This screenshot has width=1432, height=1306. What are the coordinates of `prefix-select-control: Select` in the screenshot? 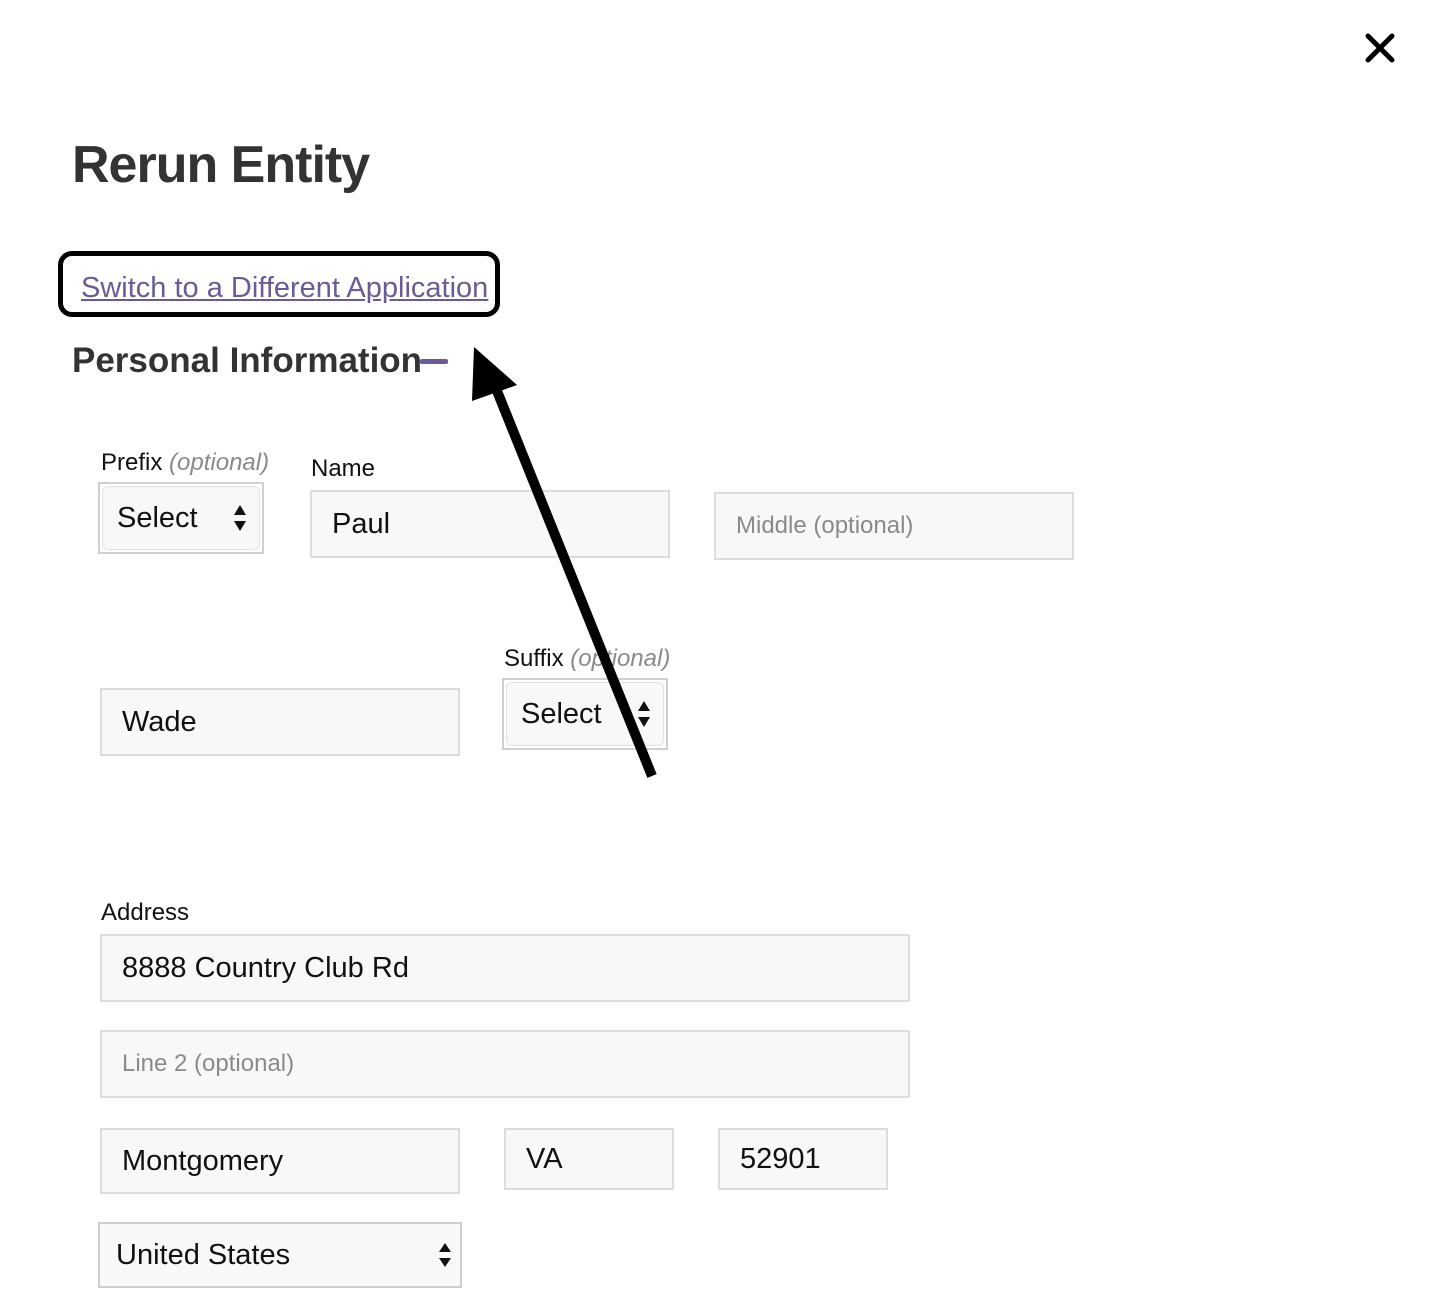 It's located at (181, 518).